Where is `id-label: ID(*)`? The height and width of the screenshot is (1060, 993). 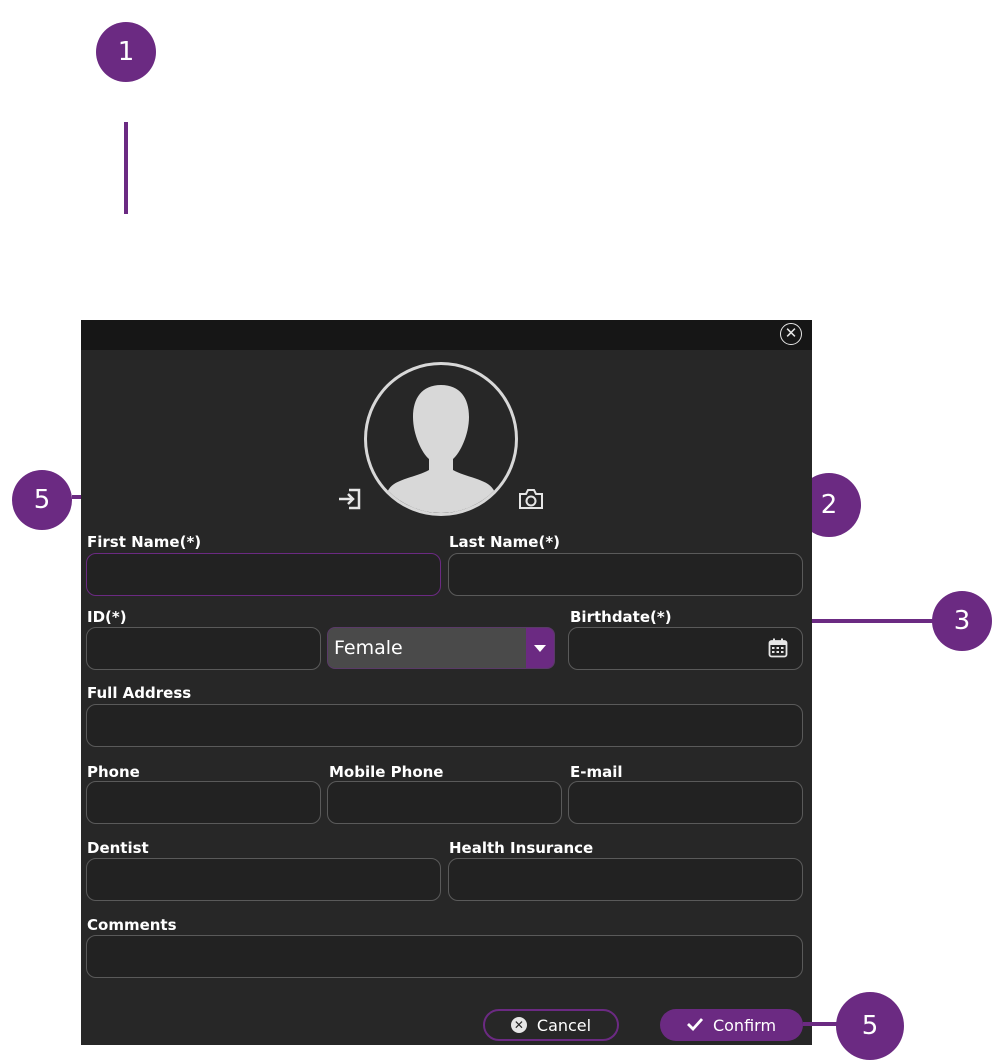
id-label: ID(*) is located at coordinates (107, 617).